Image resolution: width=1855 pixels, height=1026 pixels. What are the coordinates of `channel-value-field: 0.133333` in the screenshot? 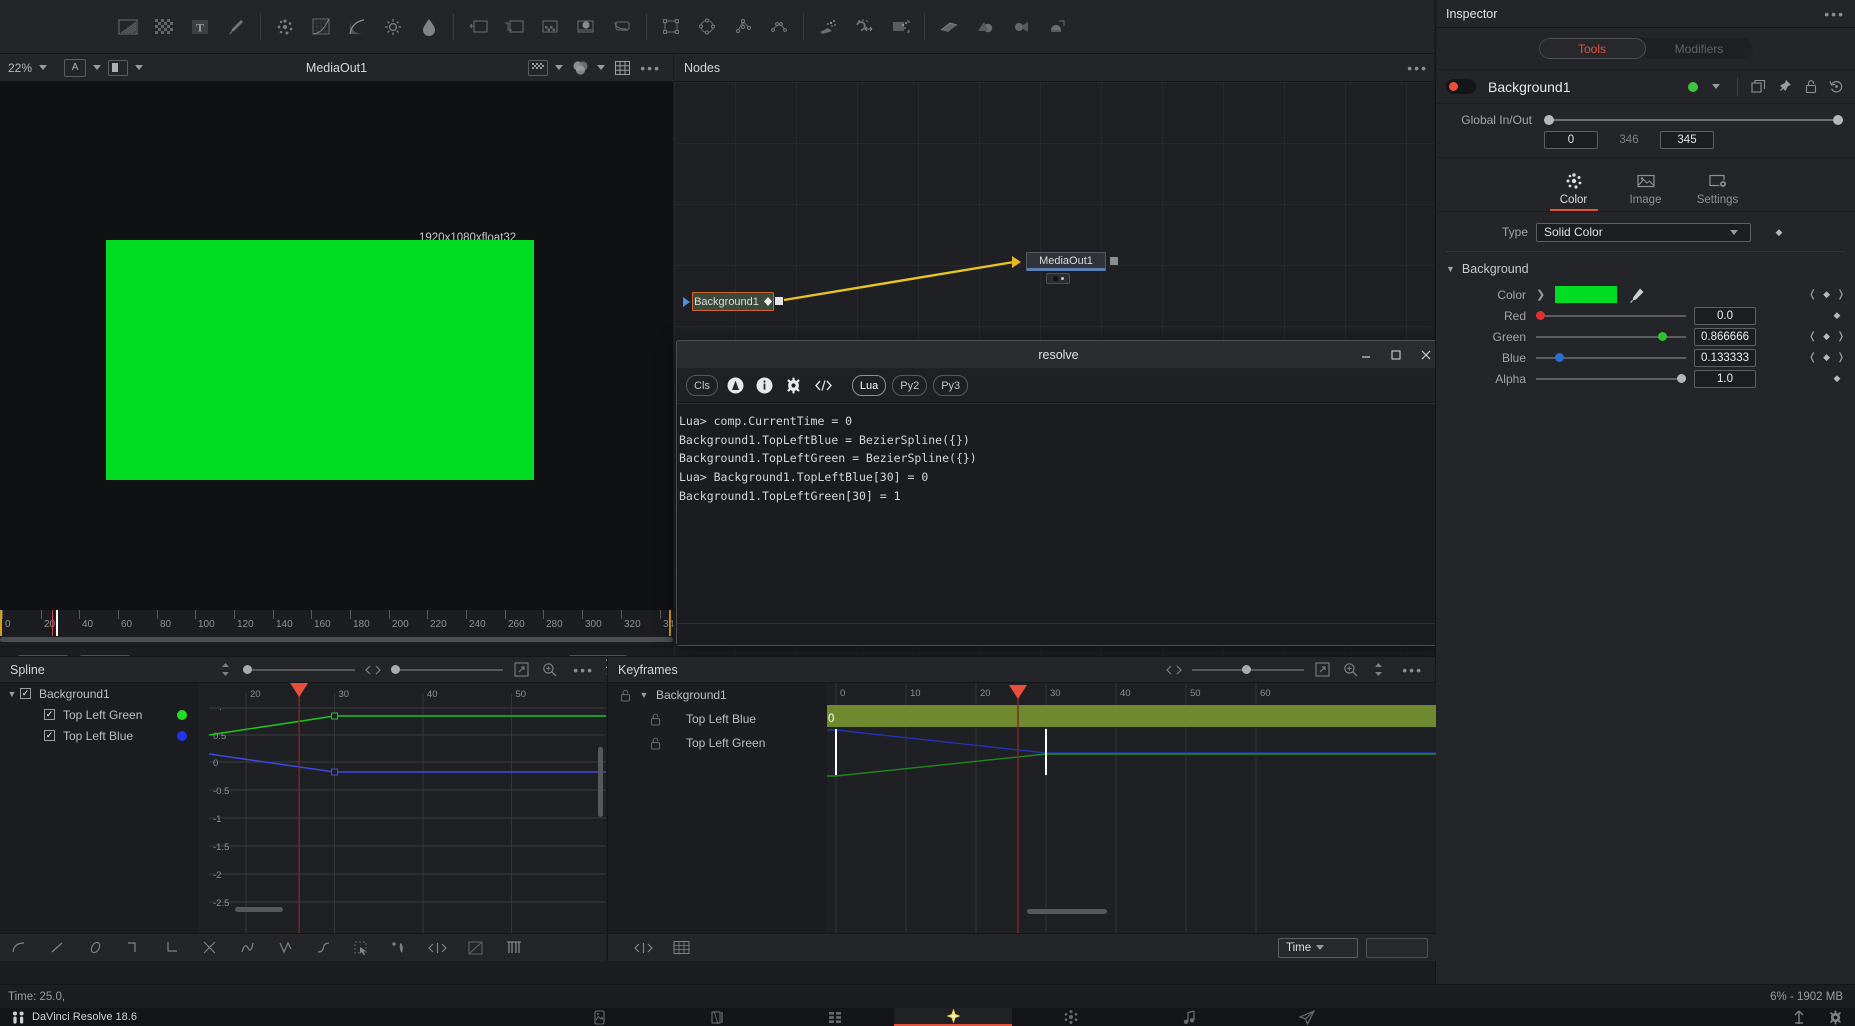 It's located at (1725, 357).